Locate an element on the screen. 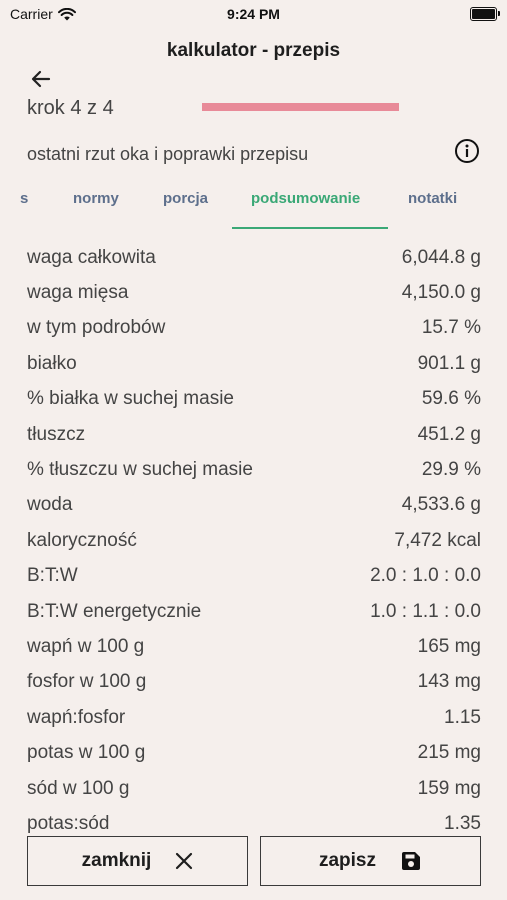 Image resolution: width=507 pixels, height=900 pixels. summary-row: fosfor w 100 g 143 mg is located at coordinates (254, 682).